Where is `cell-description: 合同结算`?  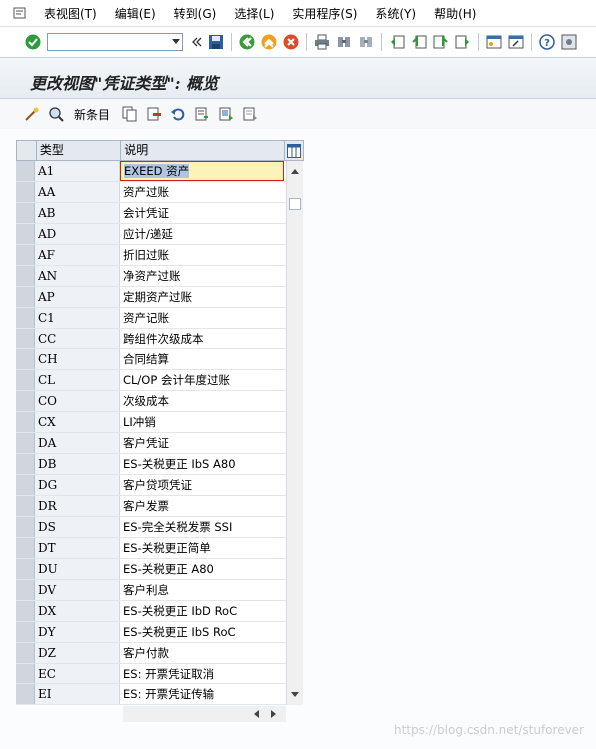
cell-description: 合同结算 is located at coordinates (202, 359).